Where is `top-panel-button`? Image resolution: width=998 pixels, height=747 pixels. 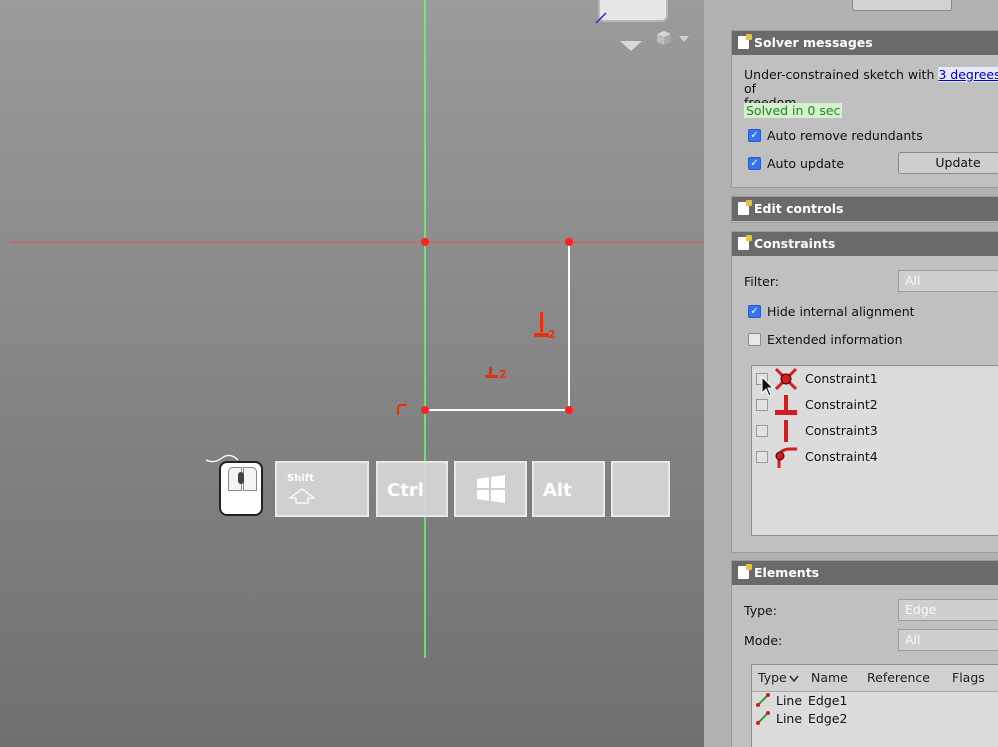
top-panel-button is located at coordinates (902, 5).